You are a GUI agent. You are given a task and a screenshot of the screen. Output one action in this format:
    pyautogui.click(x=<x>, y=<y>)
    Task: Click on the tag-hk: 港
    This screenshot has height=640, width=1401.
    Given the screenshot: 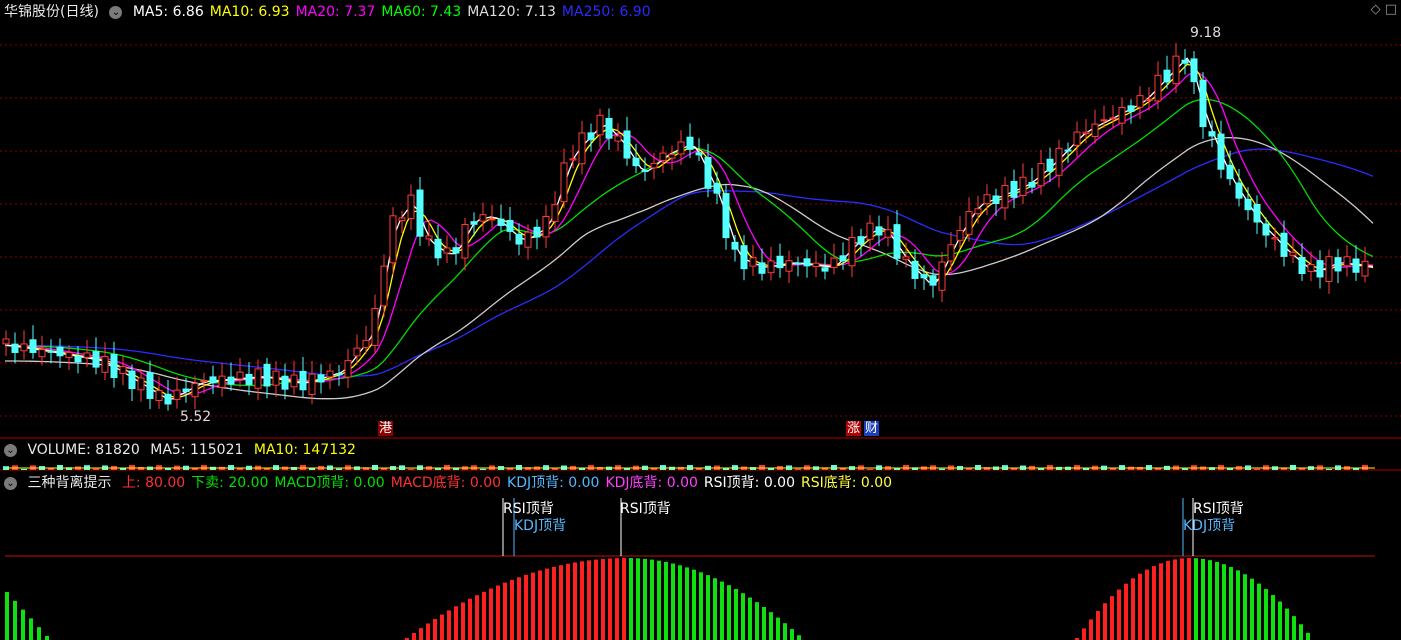 What is the action you would take?
    pyautogui.click(x=386, y=428)
    